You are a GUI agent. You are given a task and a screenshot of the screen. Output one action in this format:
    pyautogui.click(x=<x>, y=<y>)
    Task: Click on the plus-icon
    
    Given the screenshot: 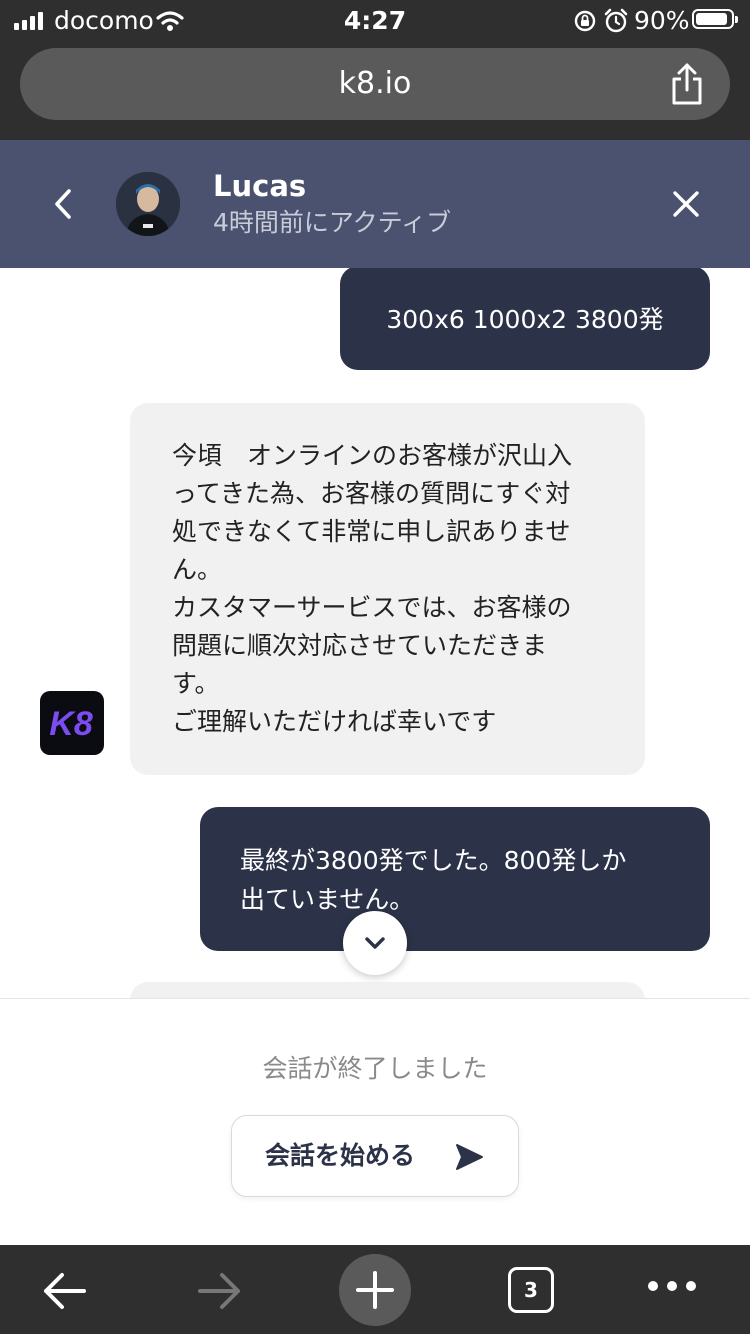 What is the action you would take?
    pyautogui.click(x=375, y=1290)
    